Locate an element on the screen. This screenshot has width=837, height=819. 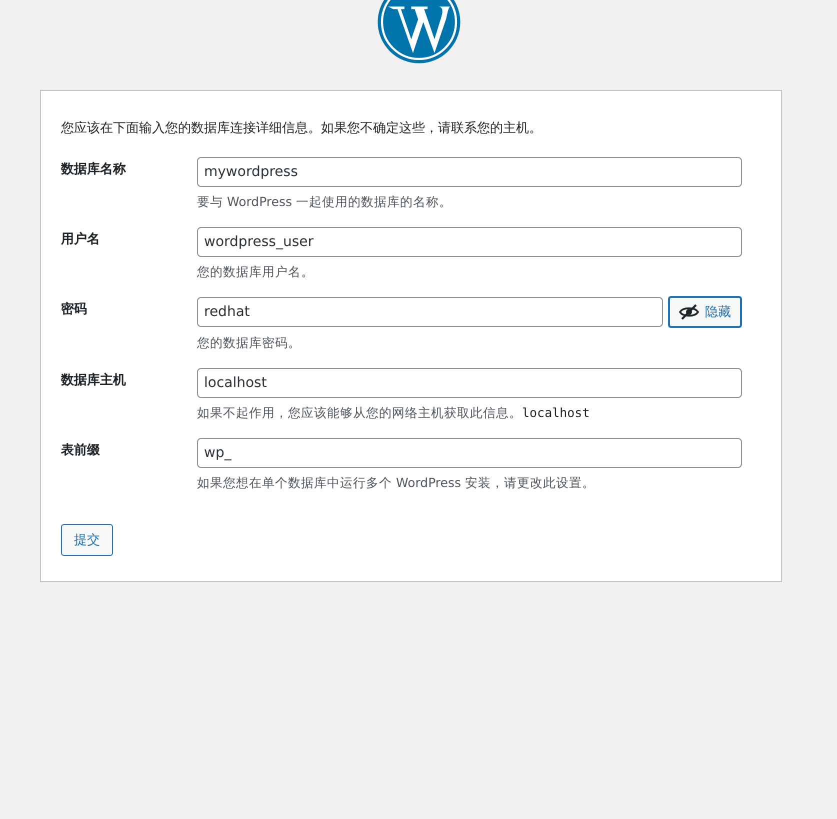
field-label: 数据库主机 is located at coordinates (94, 381).